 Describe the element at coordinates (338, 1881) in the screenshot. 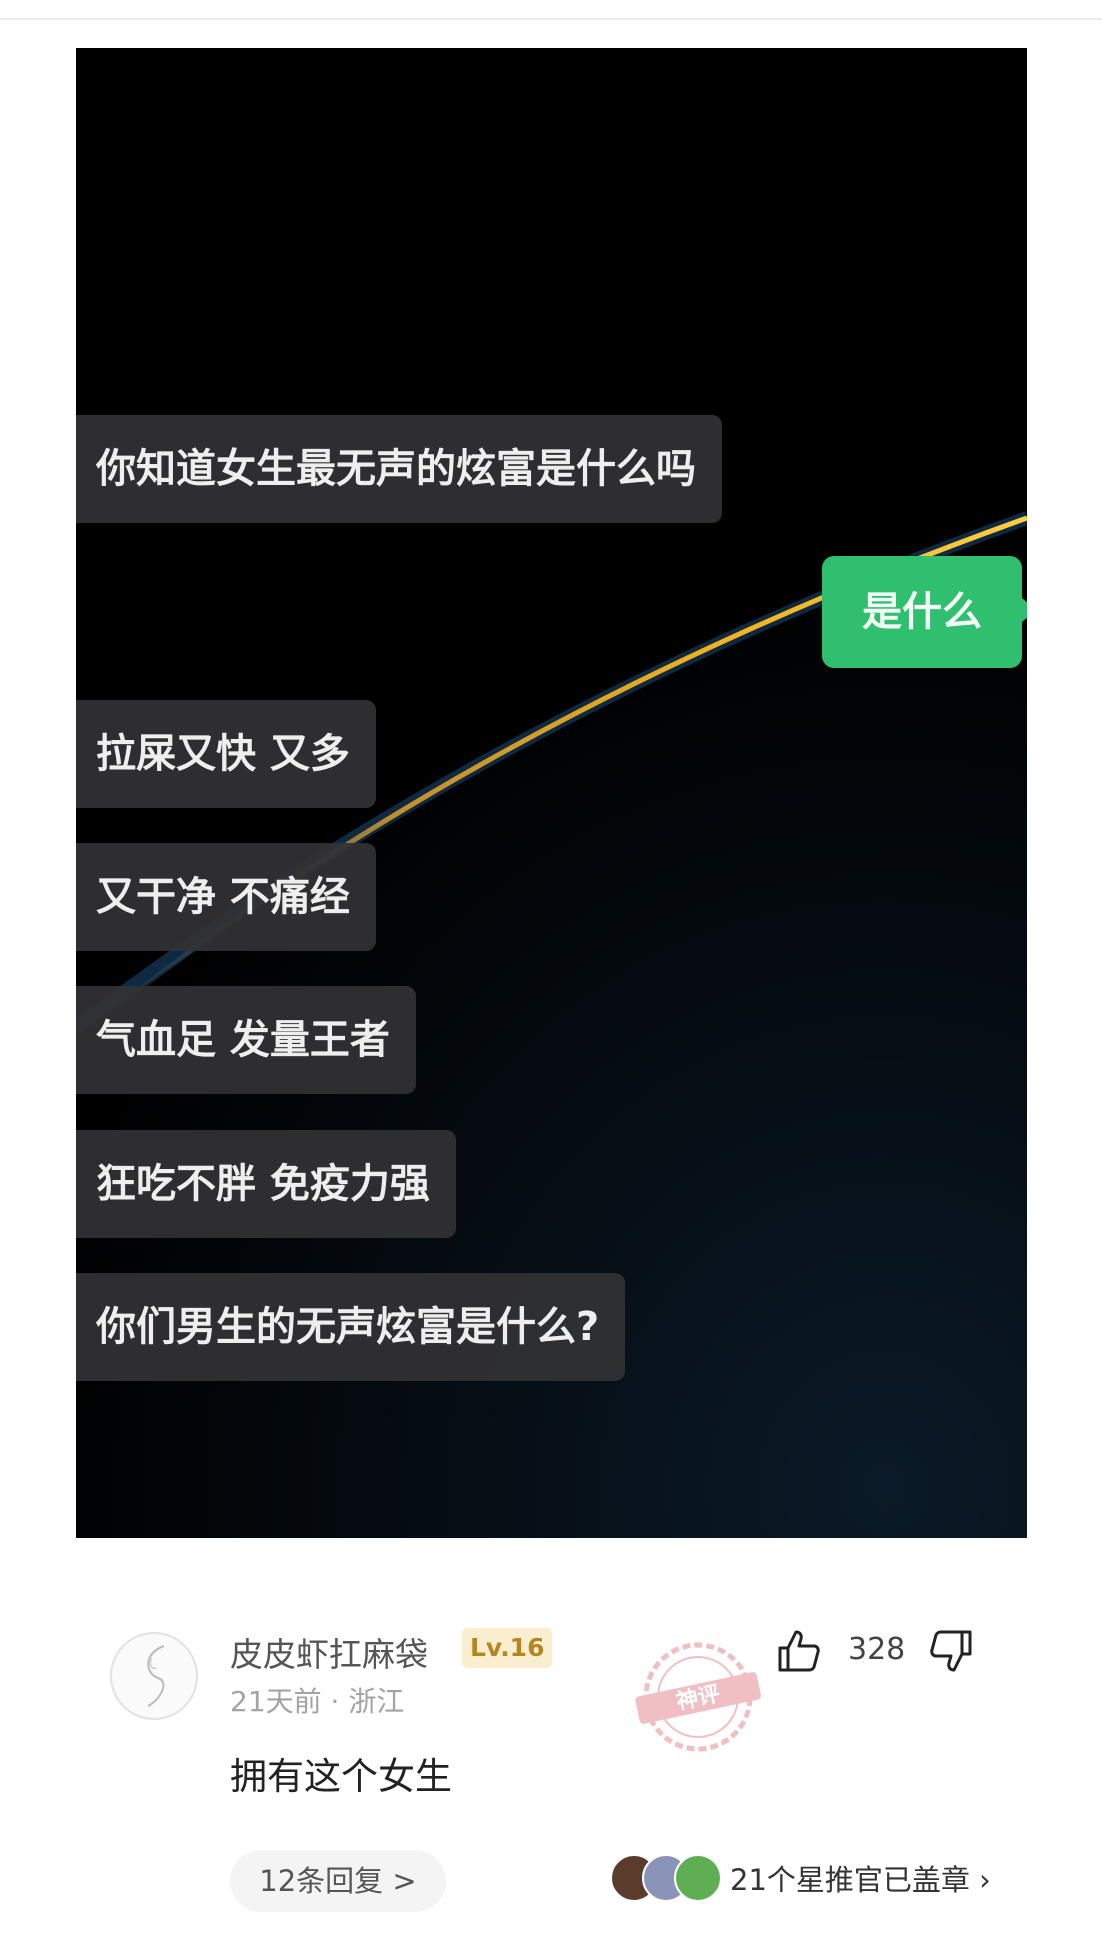

I see `view-replies-button: 12条回复 >` at that location.